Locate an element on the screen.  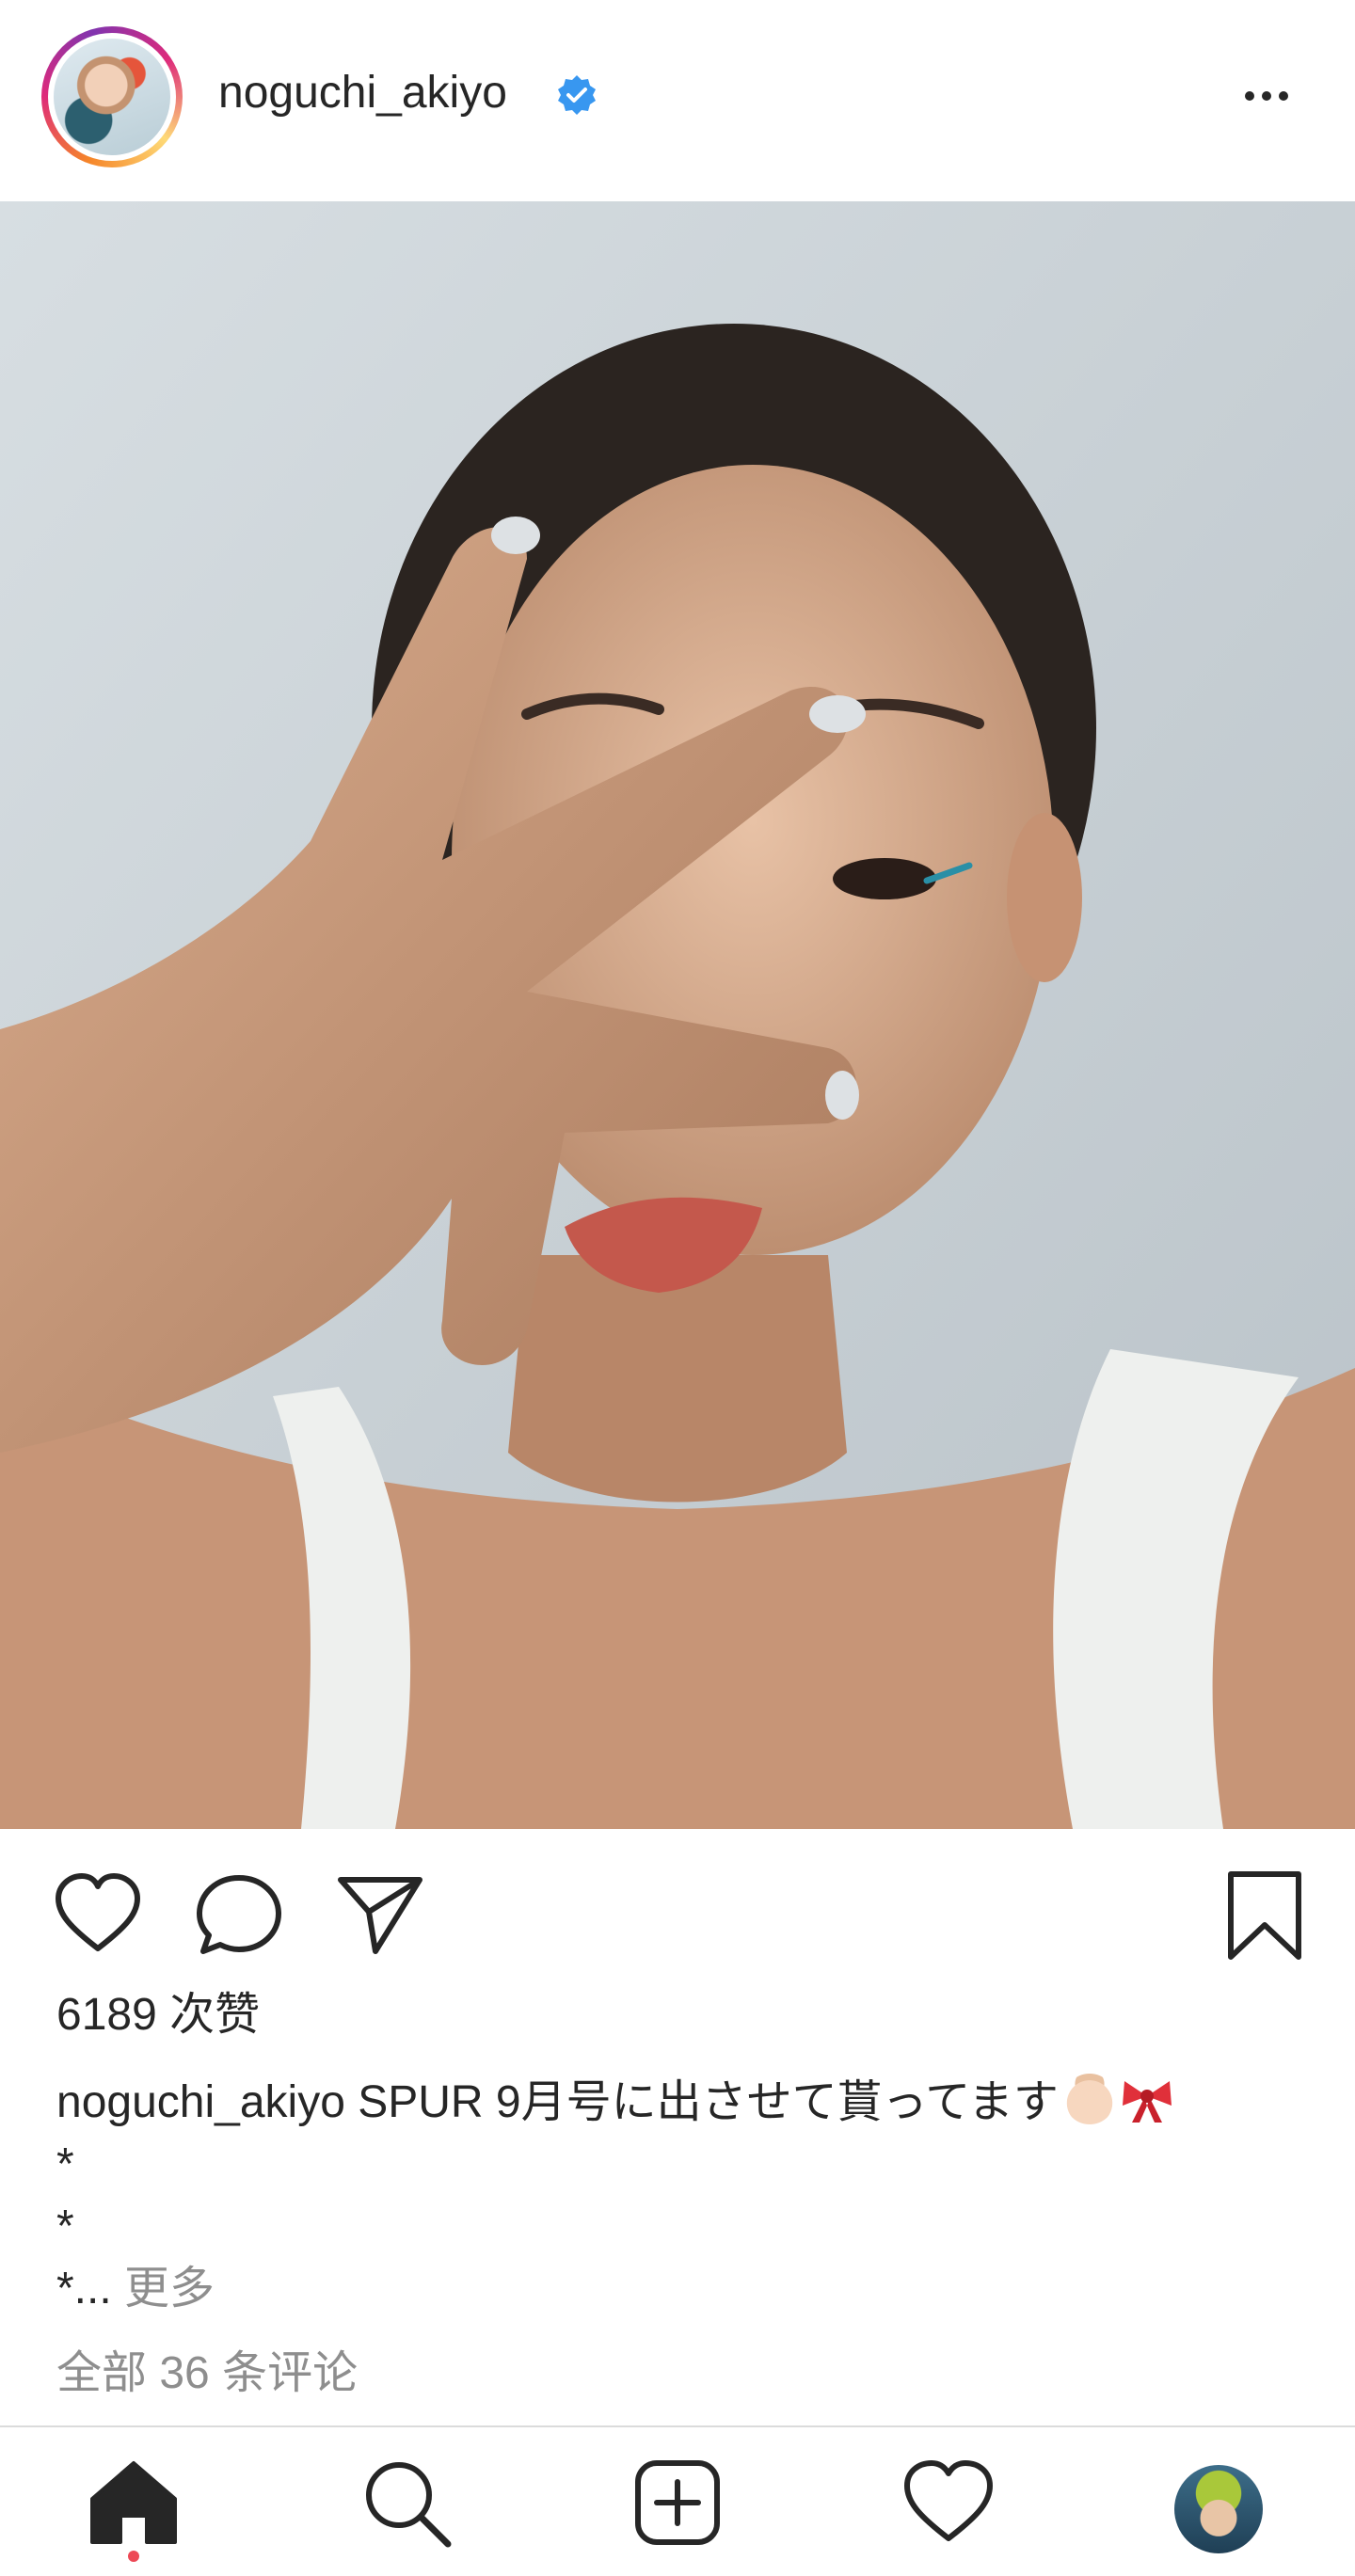
bottom-nav is located at coordinates (677, 2501).